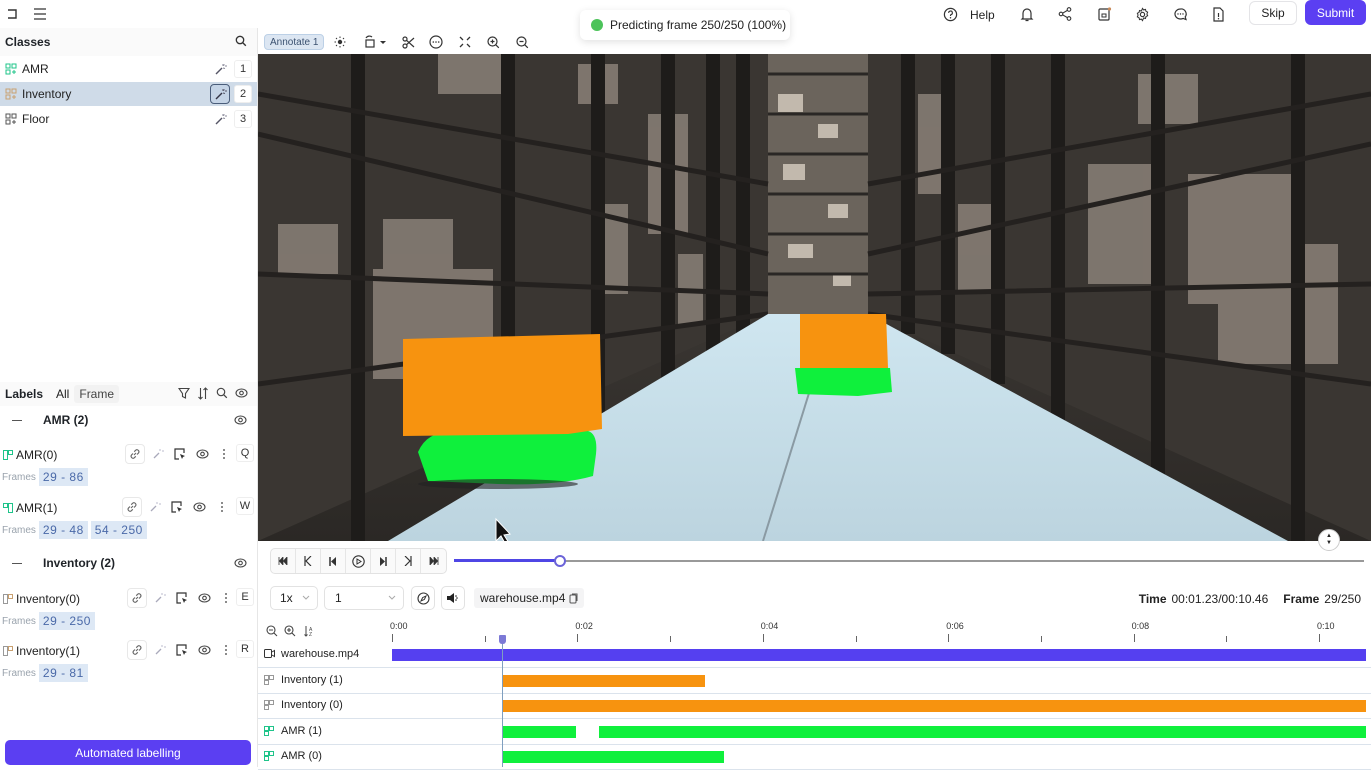  What do you see at coordinates (982, 15) in the screenshot?
I see `help-link: Help` at bounding box center [982, 15].